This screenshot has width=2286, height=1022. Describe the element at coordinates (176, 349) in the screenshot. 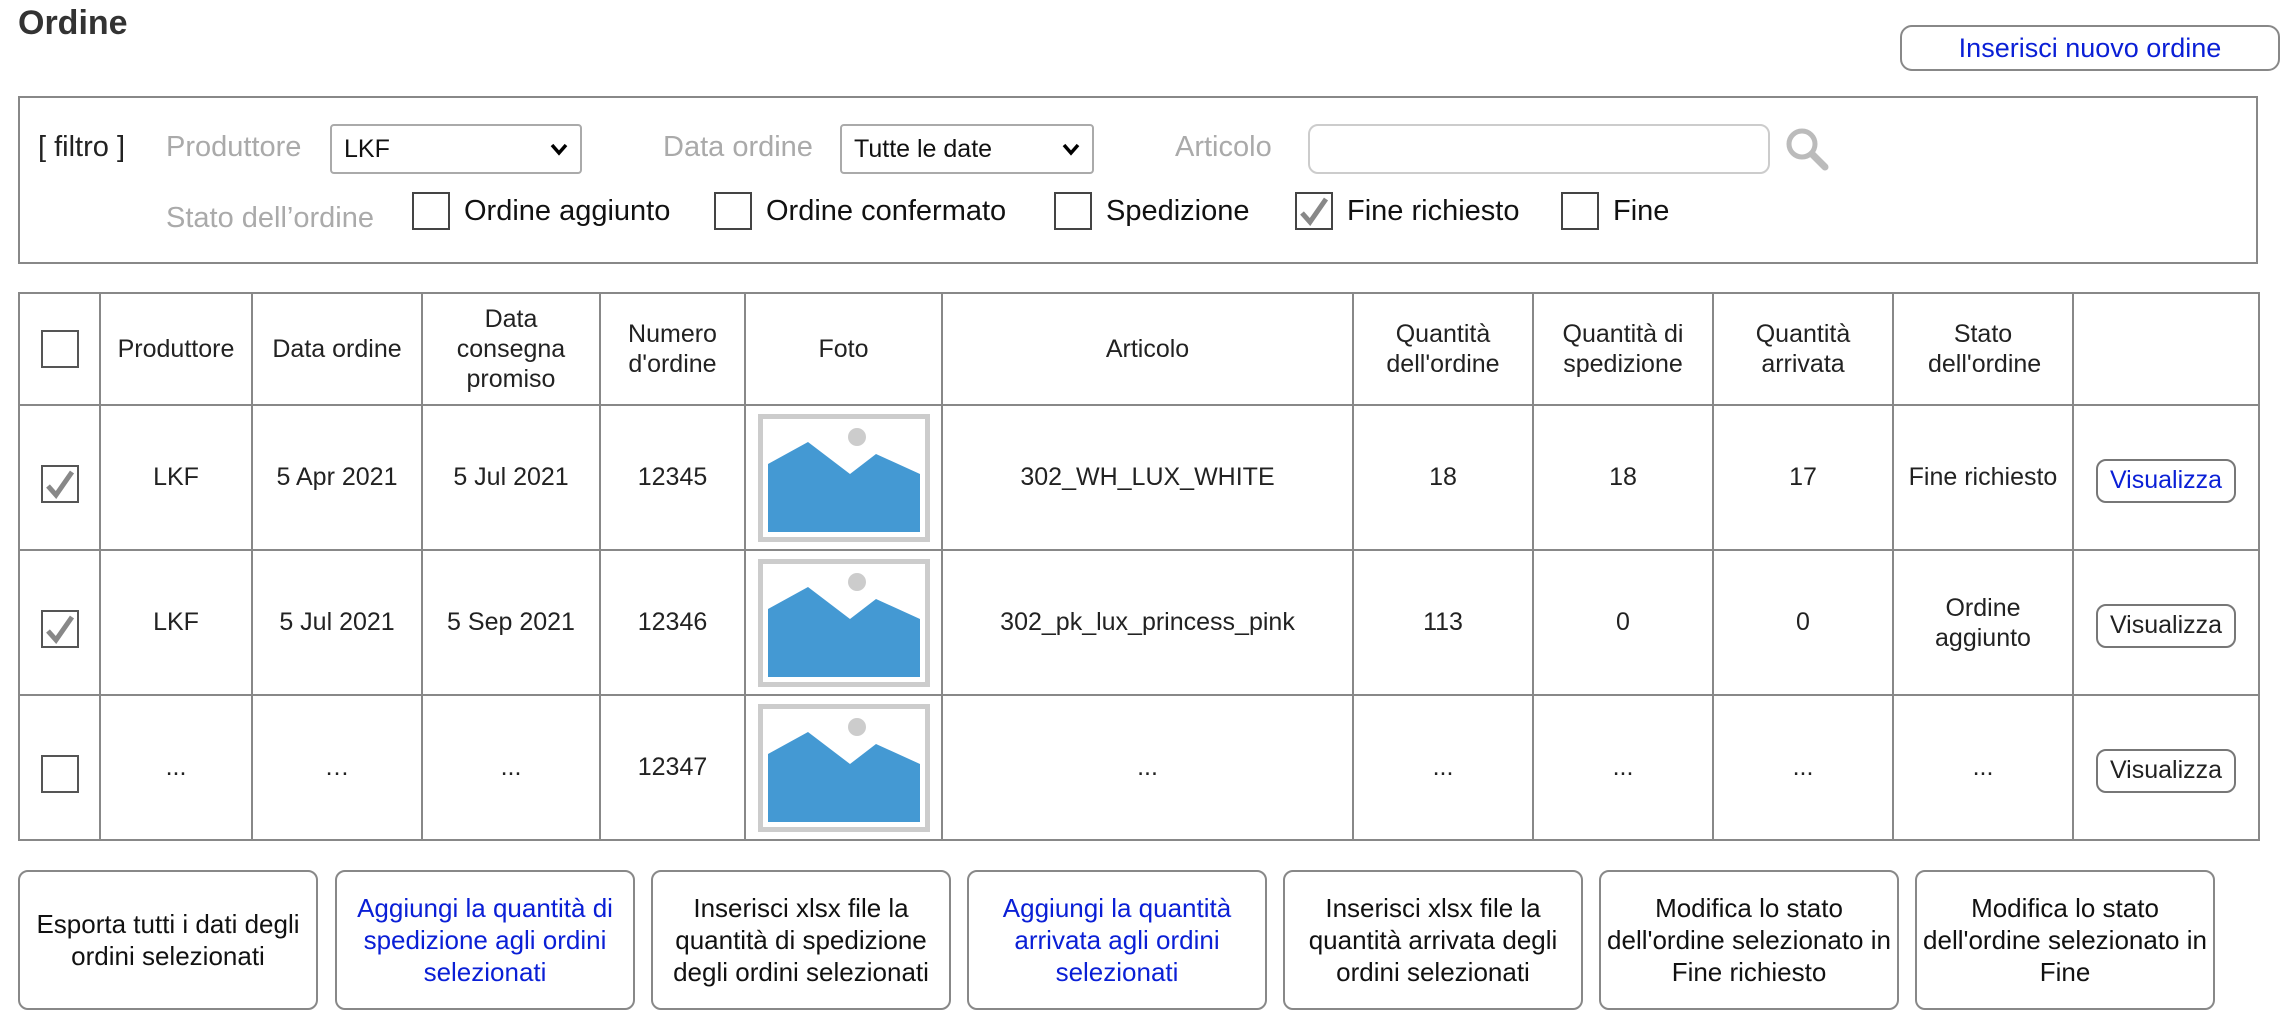

I see `column-header: Produttore` at that location.